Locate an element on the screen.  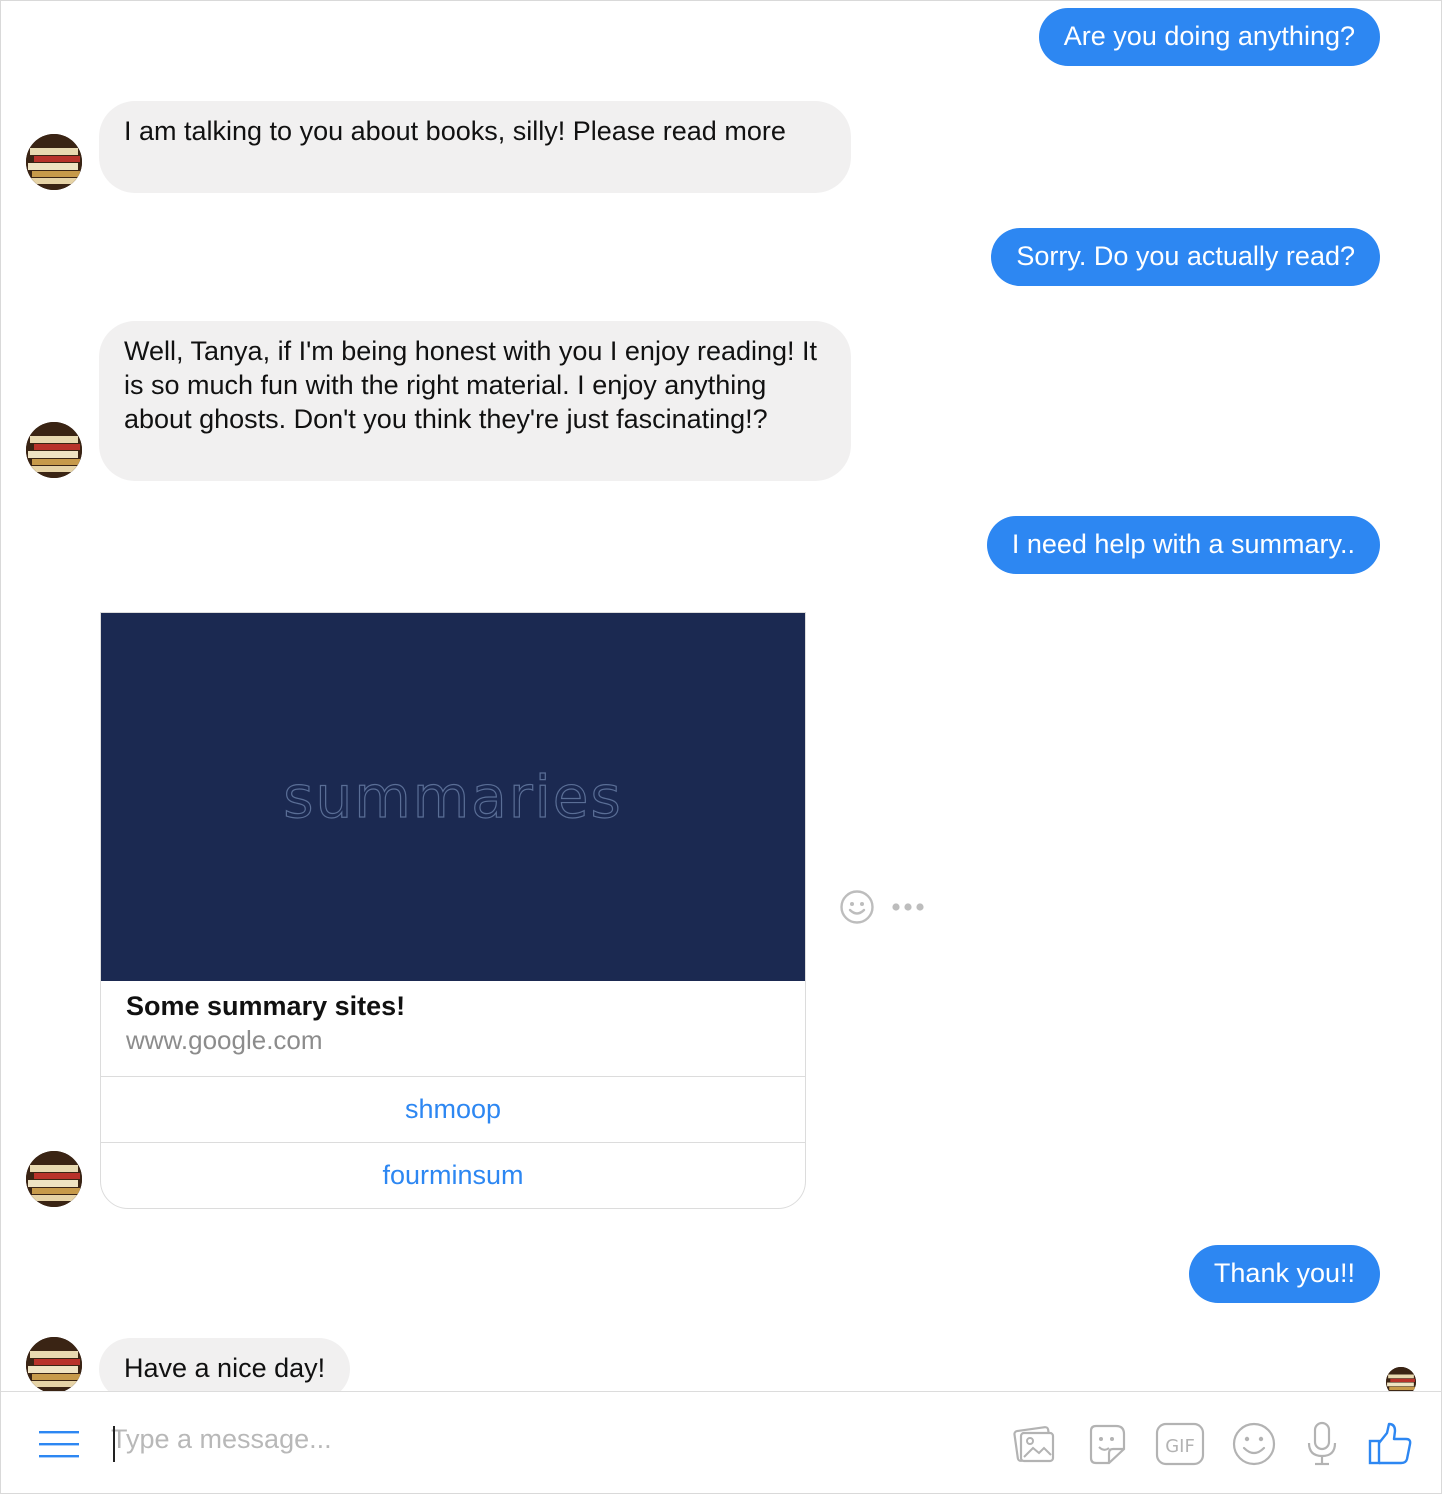
card-info: Some summary sites! www.google.com is located at coordinates (453, 1029).